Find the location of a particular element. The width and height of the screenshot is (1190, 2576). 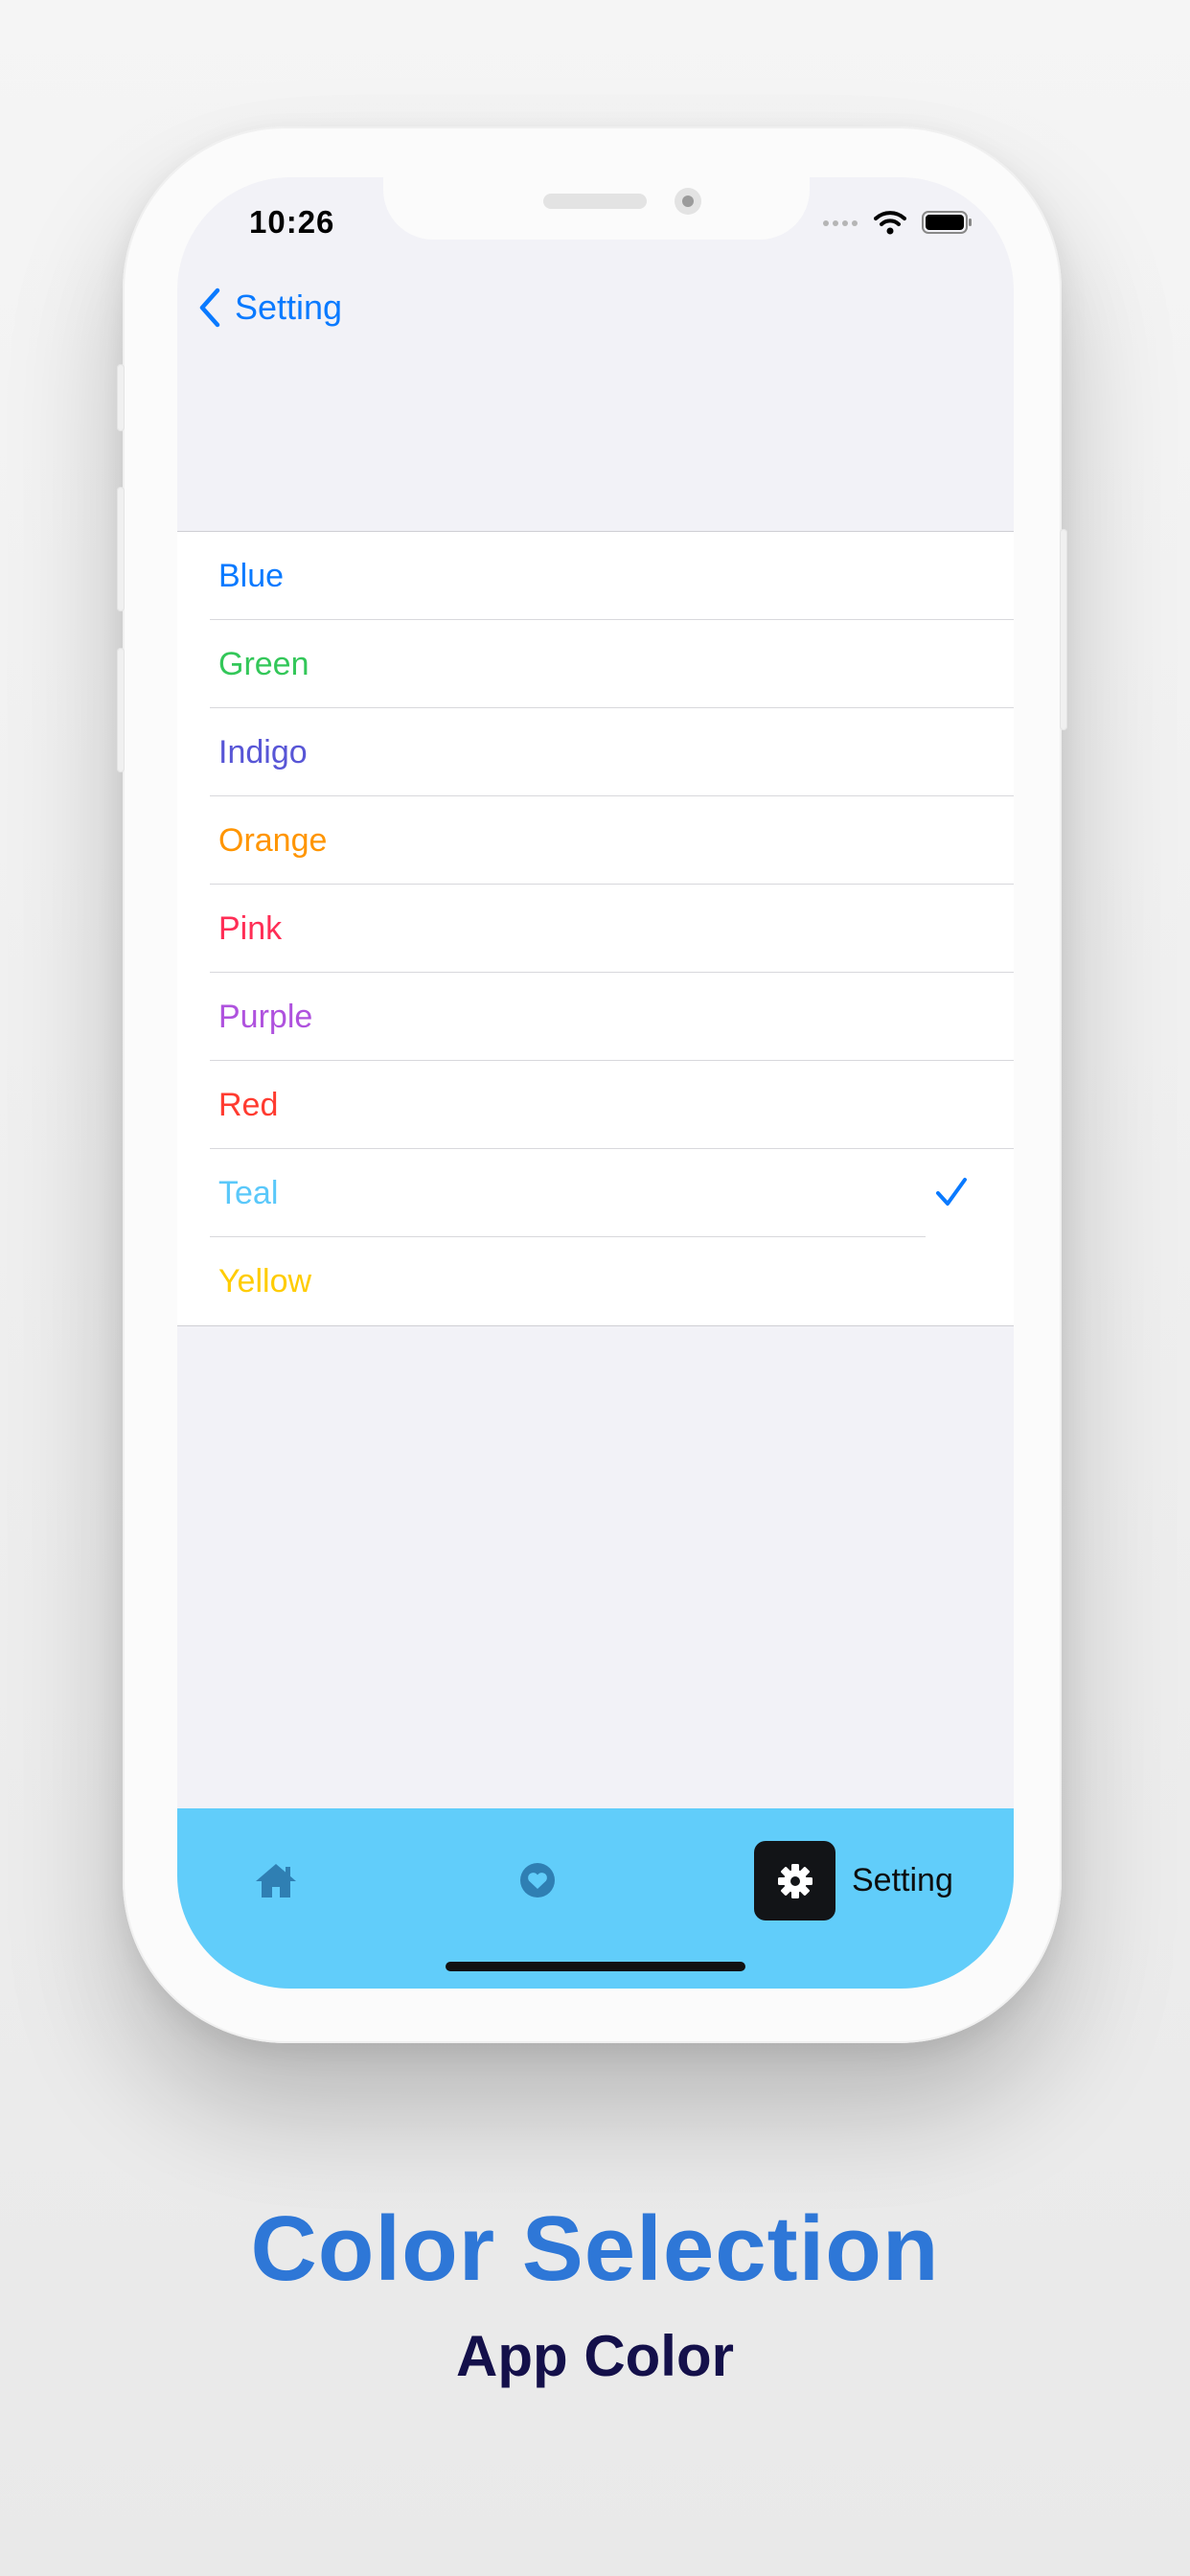

status-time: 10:26 is located at coordinates (292, 222).